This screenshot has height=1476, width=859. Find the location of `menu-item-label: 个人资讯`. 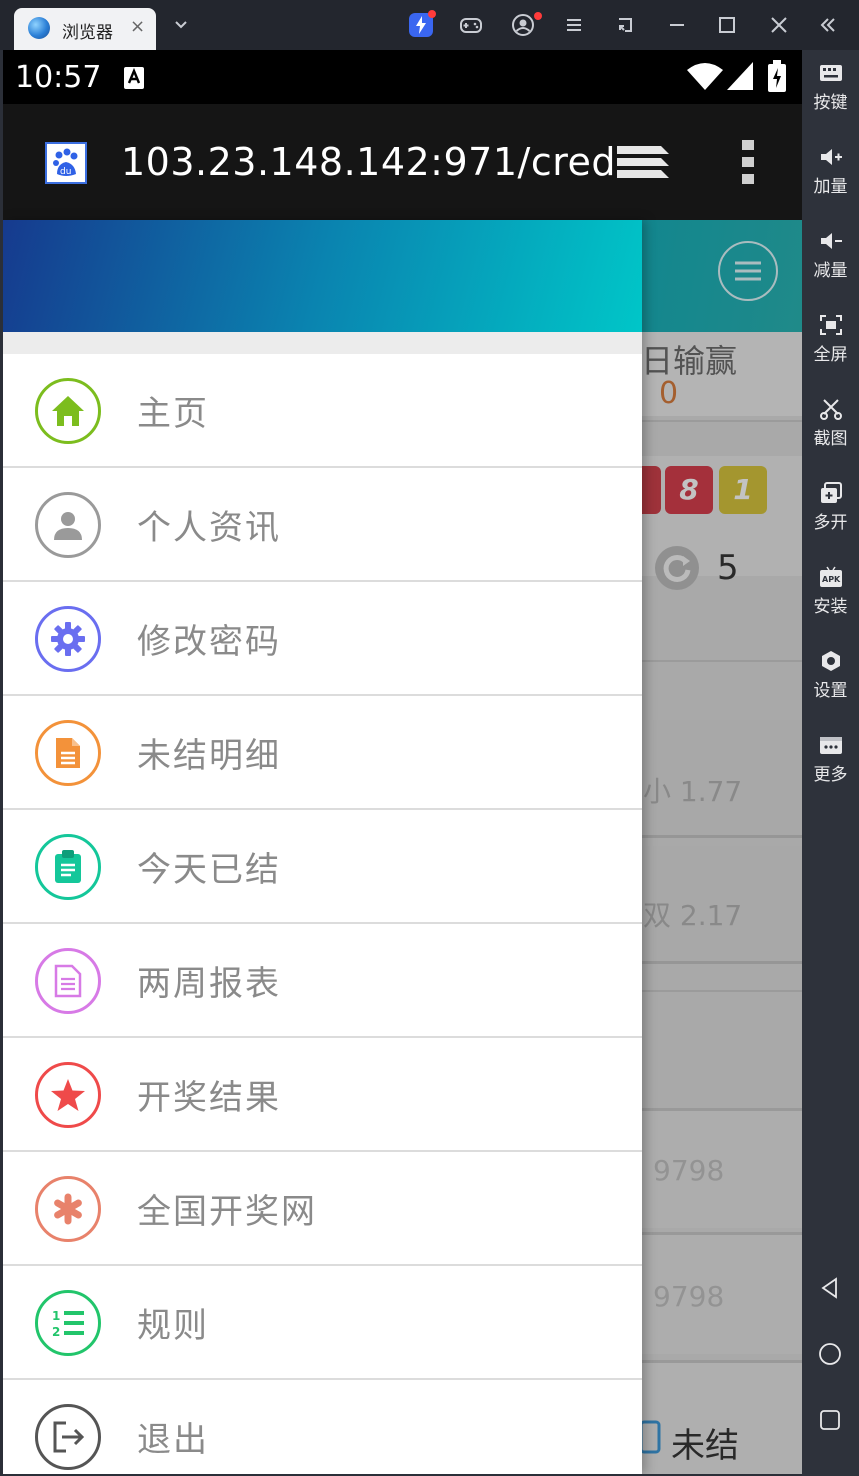

menu-item-label: 个人资讯 is located at coordinates (209, 528).